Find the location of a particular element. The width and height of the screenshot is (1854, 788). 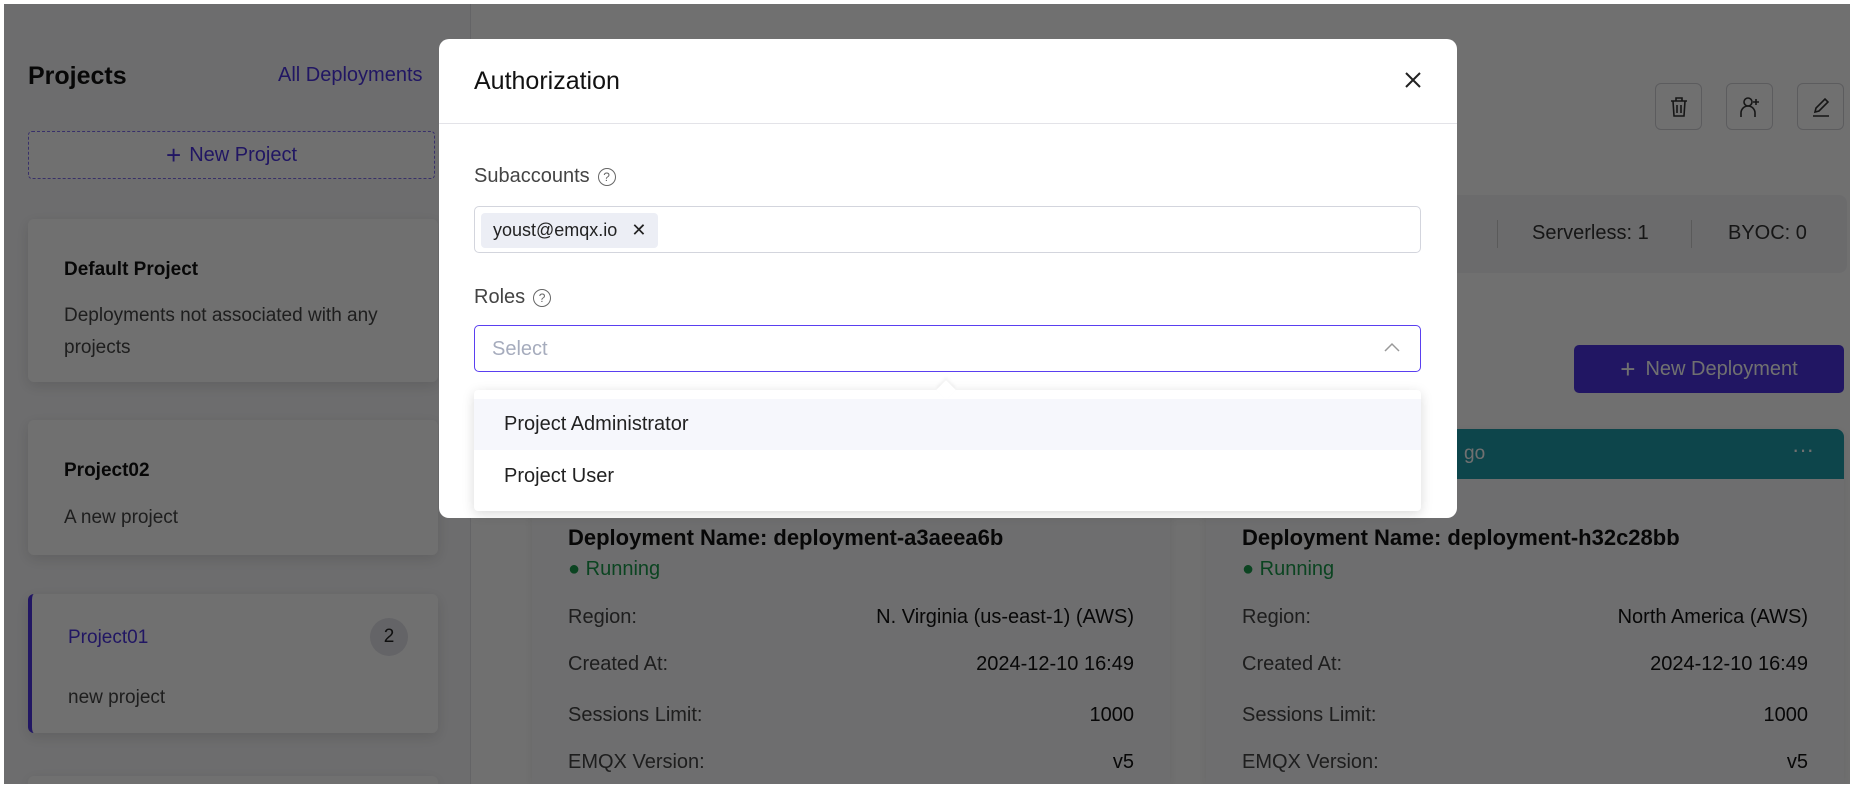

add-user-icon is located at coordinates (1749, 106).